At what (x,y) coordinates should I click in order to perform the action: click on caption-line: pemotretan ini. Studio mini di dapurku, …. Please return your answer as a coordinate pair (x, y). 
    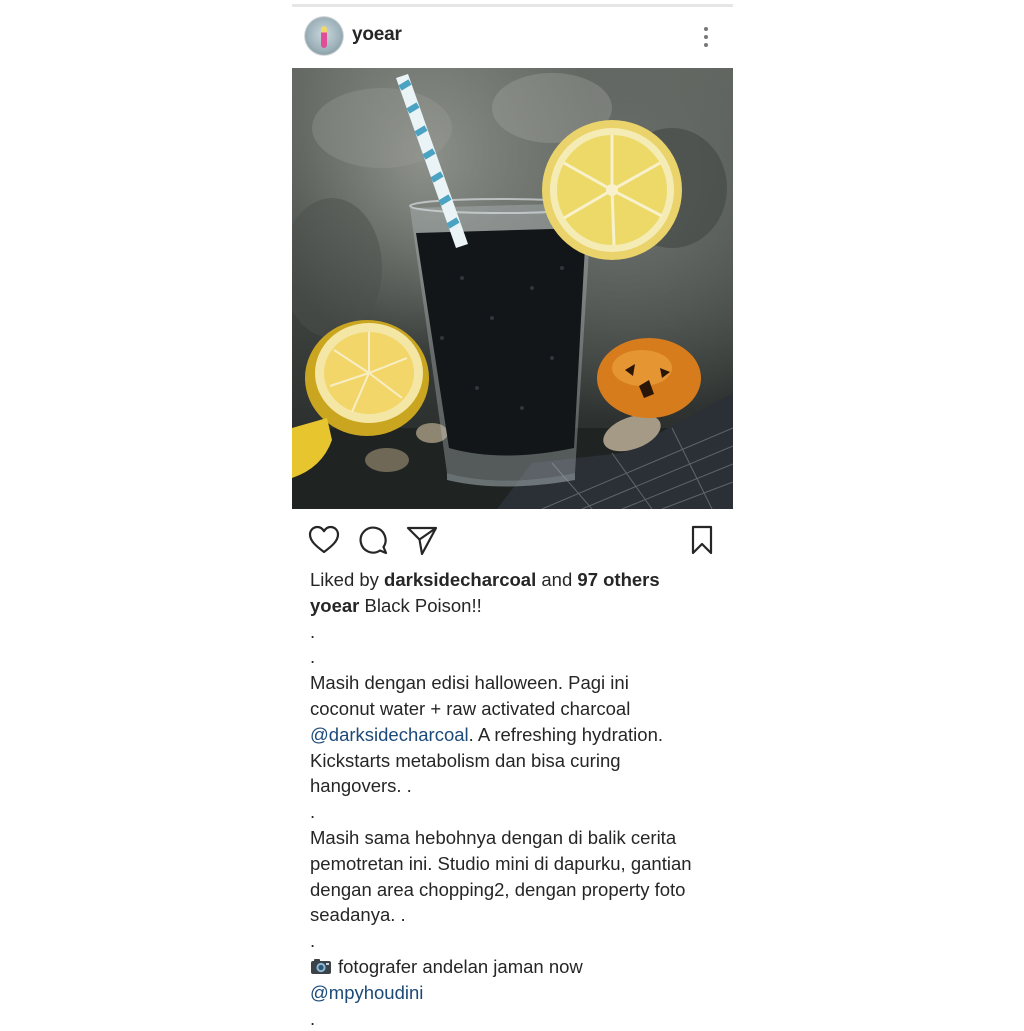
    Looking at the image, I should click on (501, 863).